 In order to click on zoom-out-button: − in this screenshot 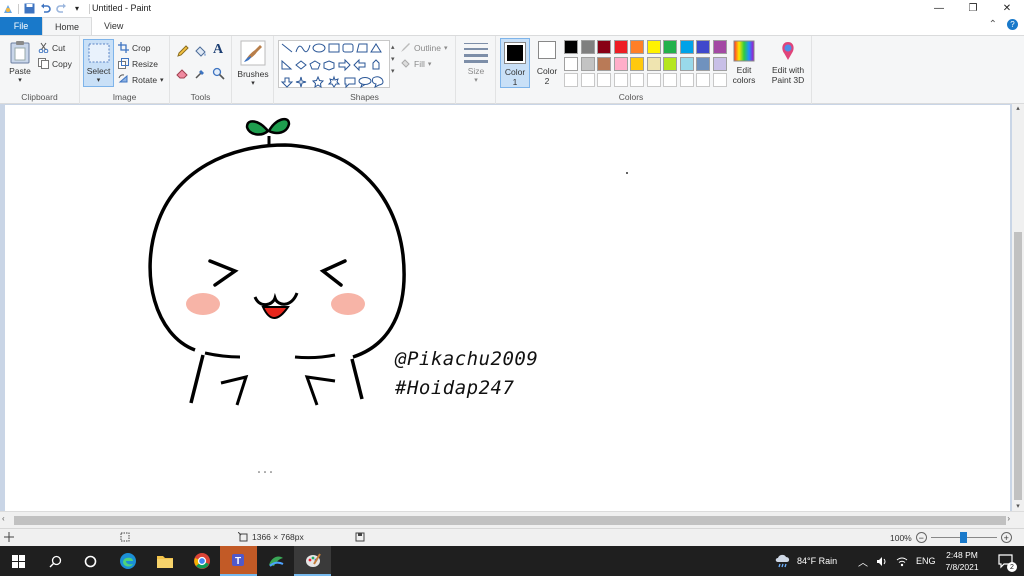, I will do `click(921, 537)`.